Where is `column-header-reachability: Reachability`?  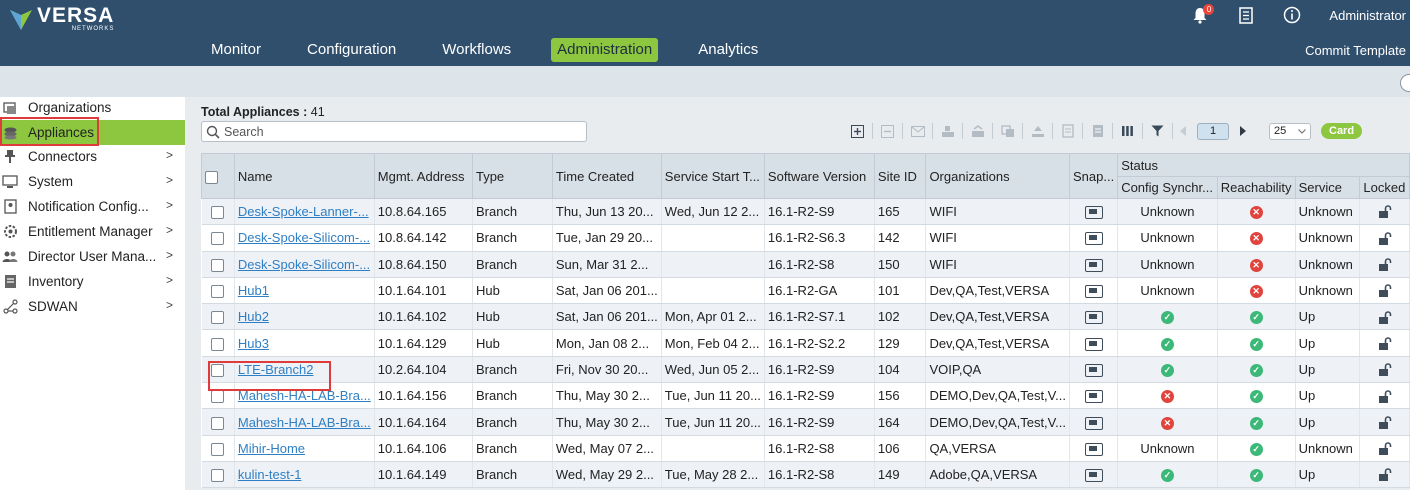 column-header-reachability: Reachability is located at coordinates (1256, 187).